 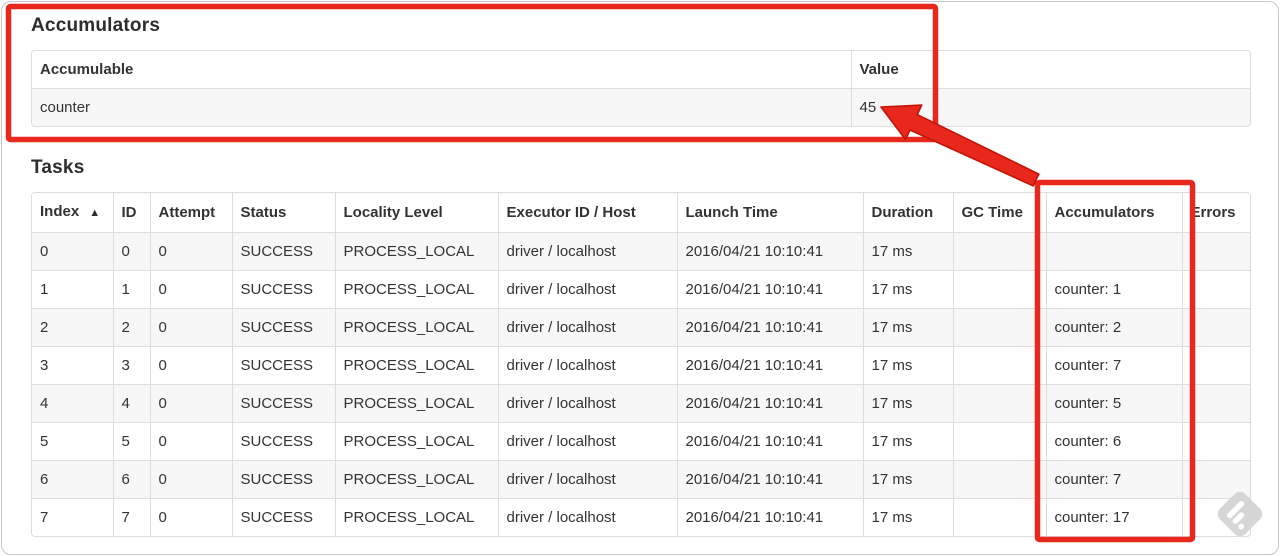 I want to click on cell-id: 0, so click(x=131, y=251).